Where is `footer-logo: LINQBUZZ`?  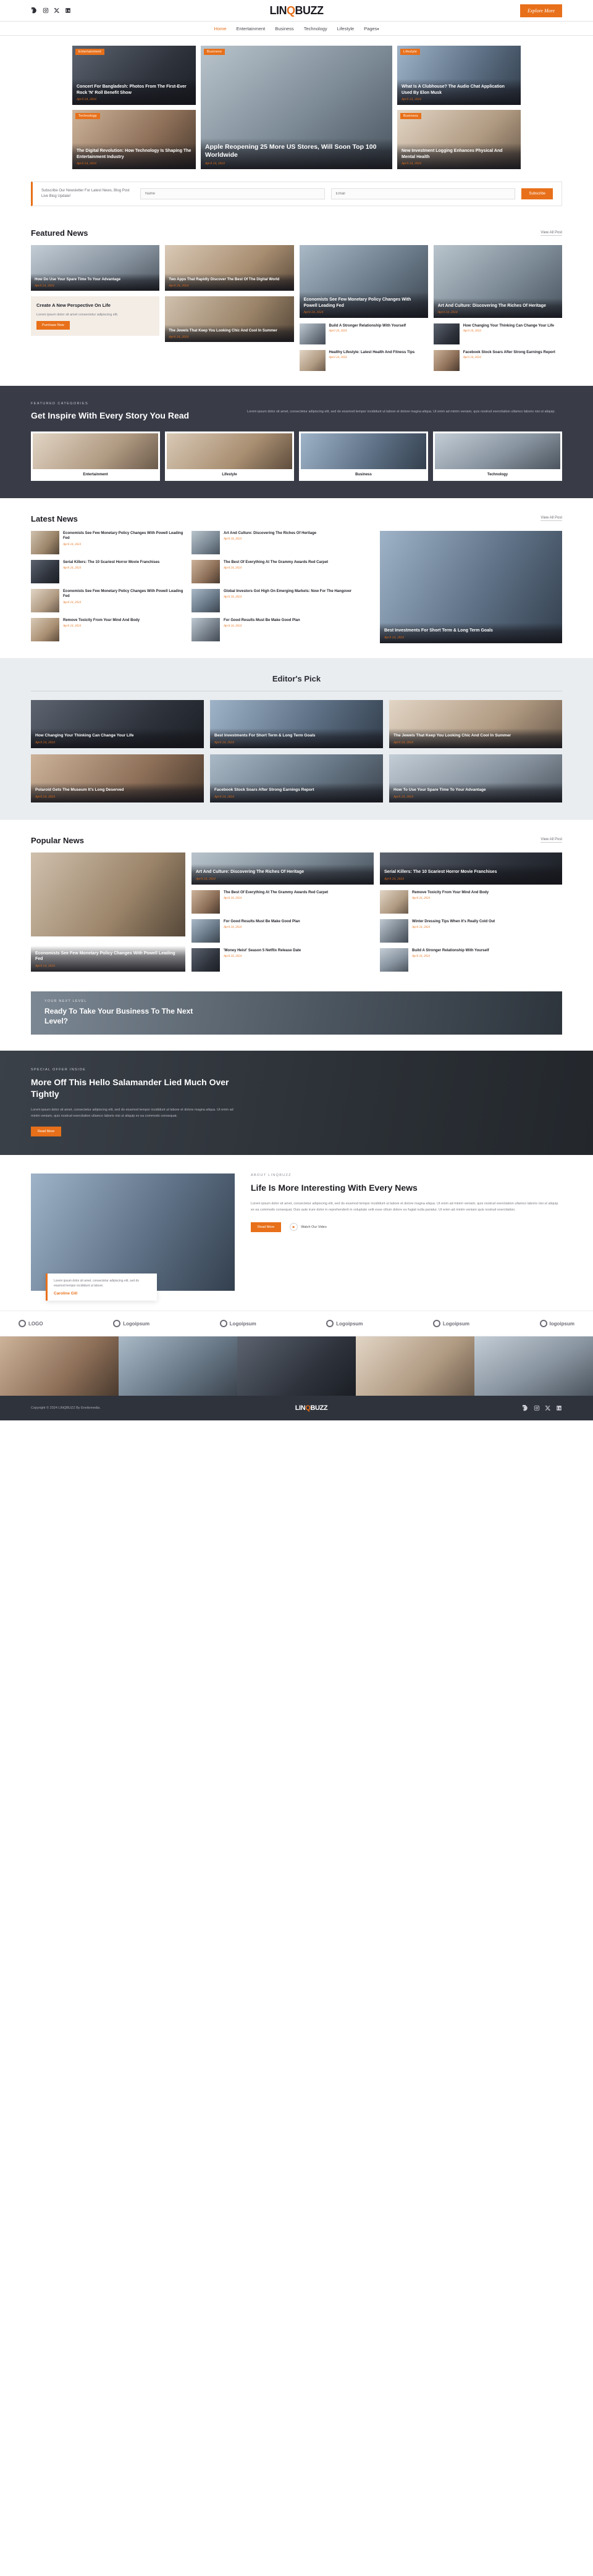 footer-logo: LINQBUZZ is located at coordinates (311, 1408).